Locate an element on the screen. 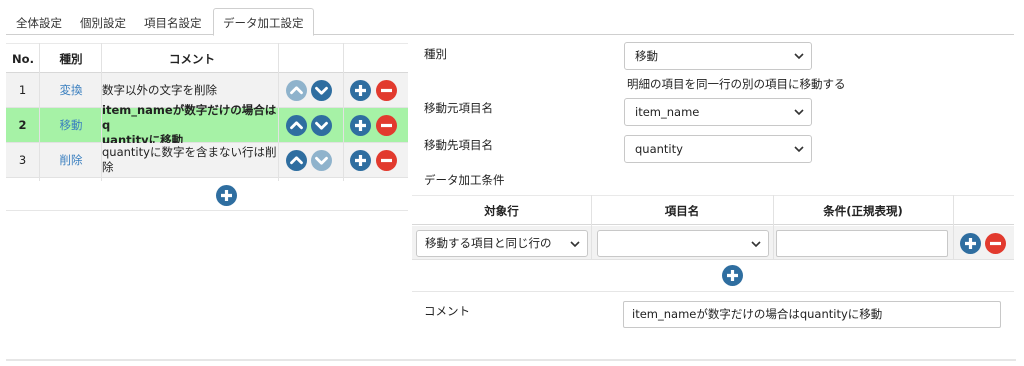  target-row-select: 移動する項目と同じ行の is located at coordinates (502, 243).